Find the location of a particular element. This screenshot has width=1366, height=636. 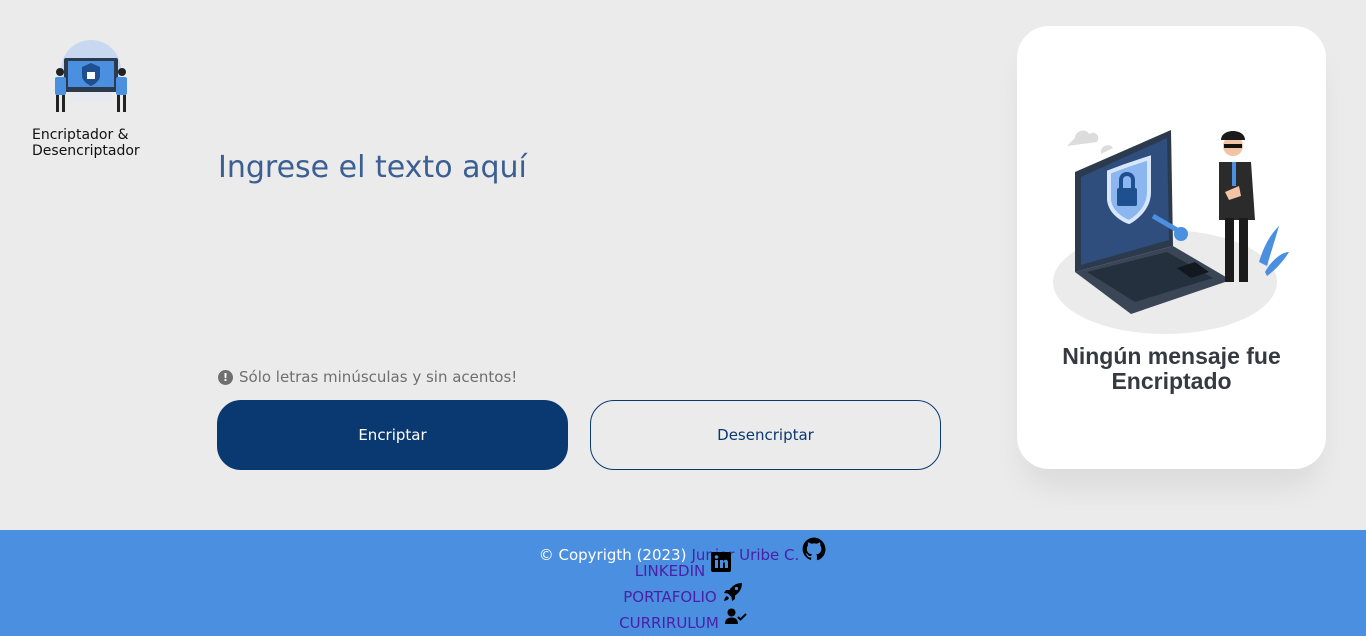

encrypt-button: Encriptar is located at coordinates (392, 435).